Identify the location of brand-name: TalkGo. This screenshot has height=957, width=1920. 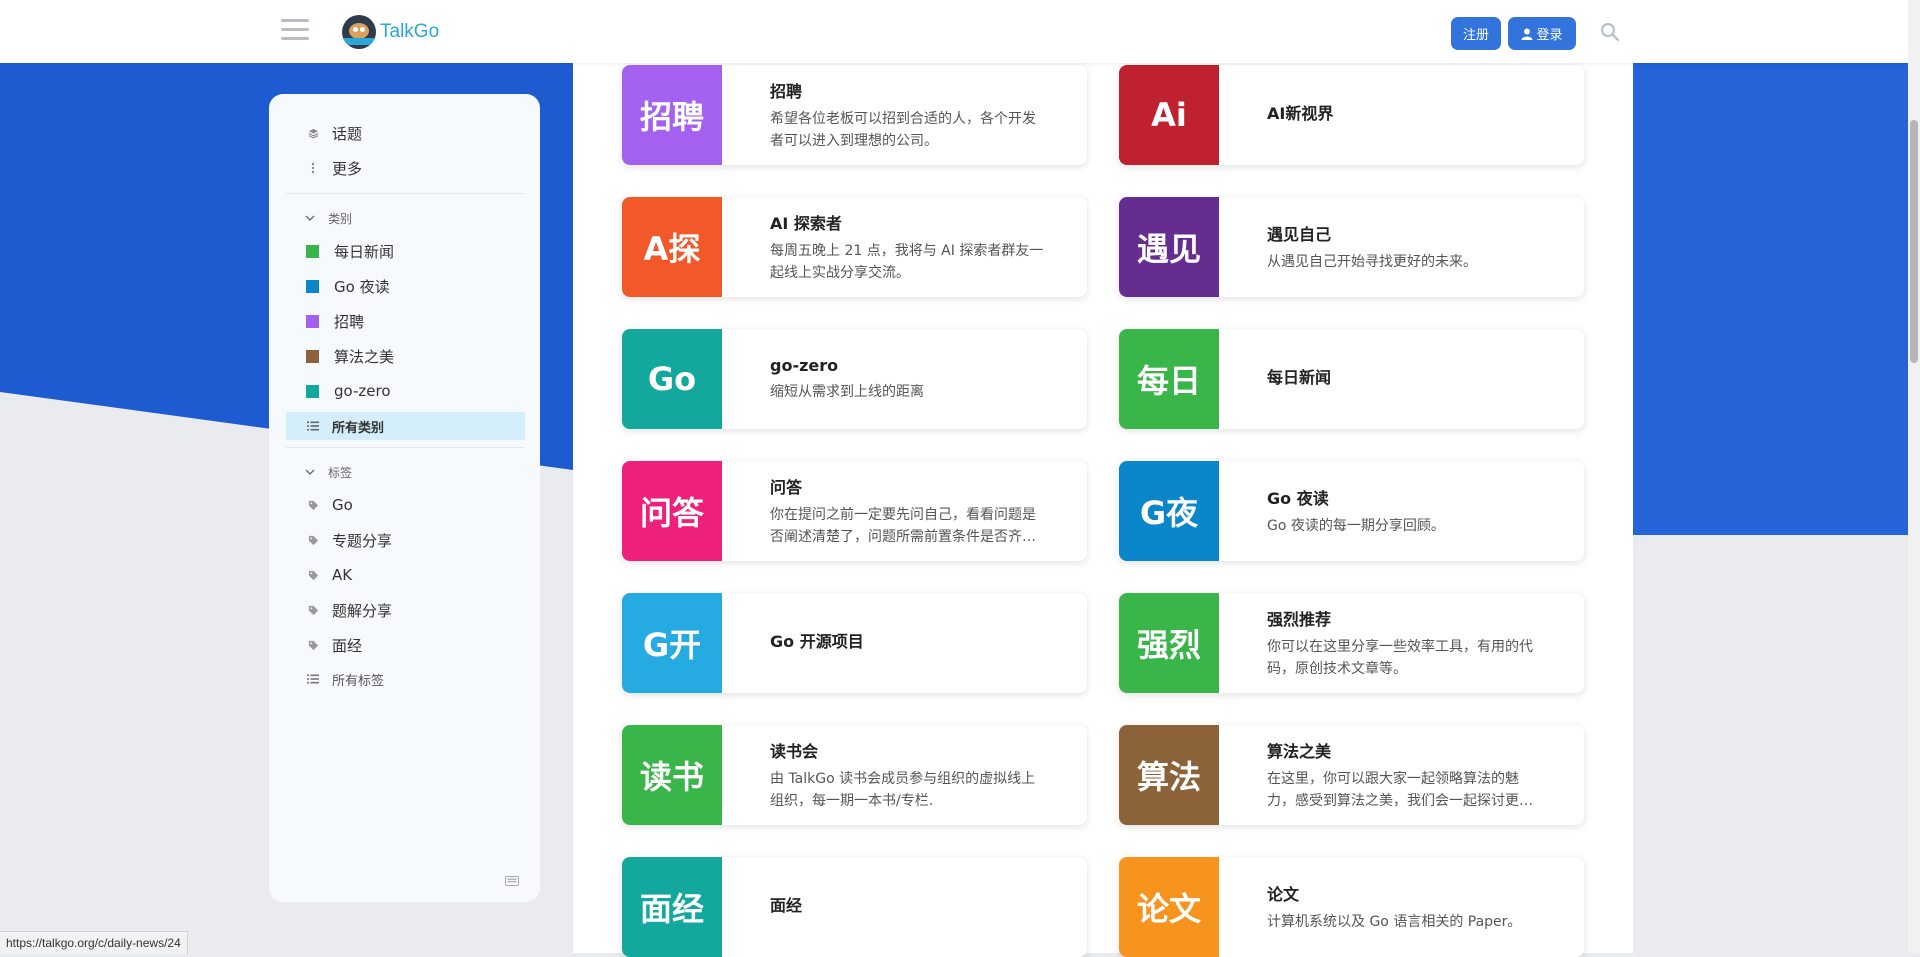
(410, 31).